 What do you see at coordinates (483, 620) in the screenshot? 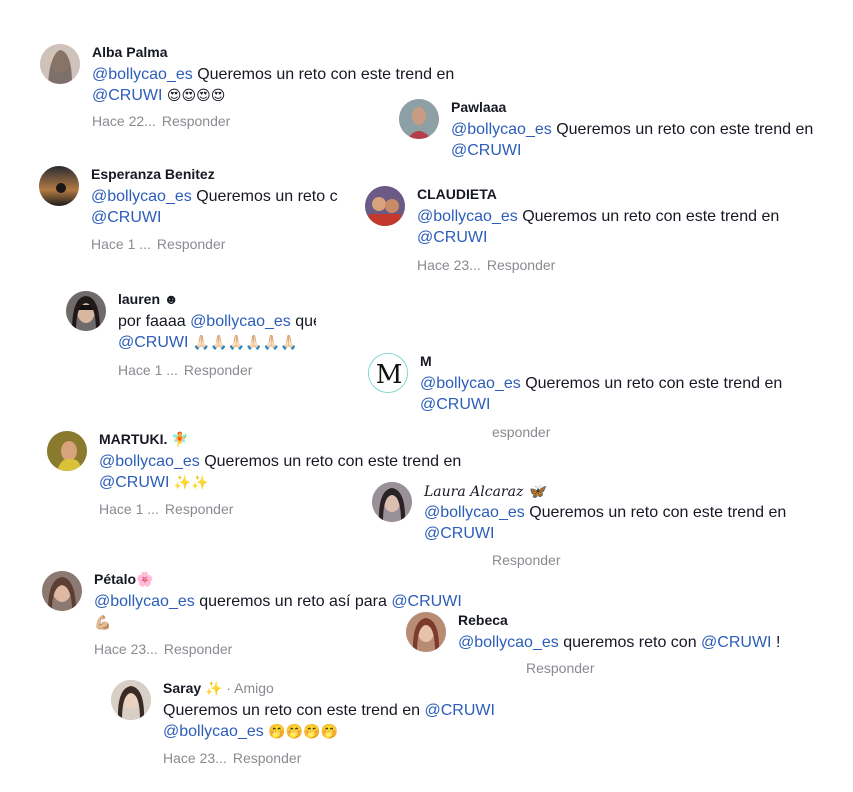
I see `comment-author: Rebeca` at bounding box center [483, 620].